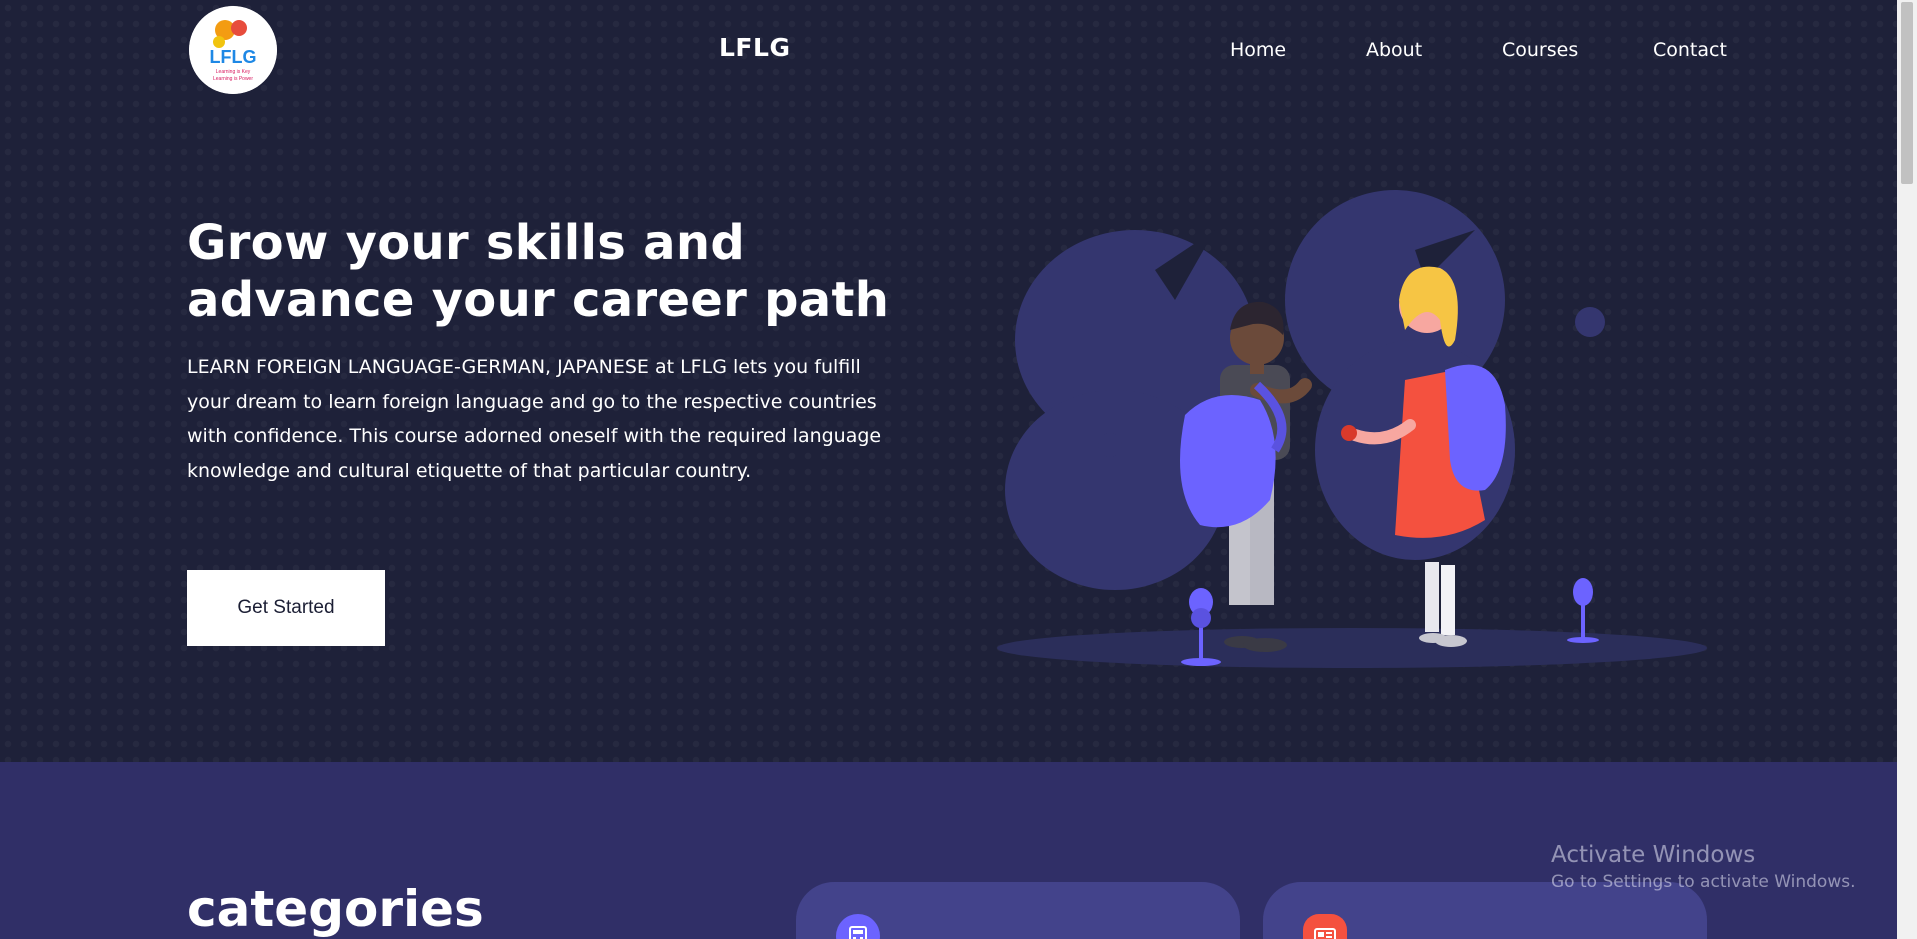  Describe the element at coordinates (1540, 50) in the screenshot. I see `nav-link-courses: Courses` at that location.